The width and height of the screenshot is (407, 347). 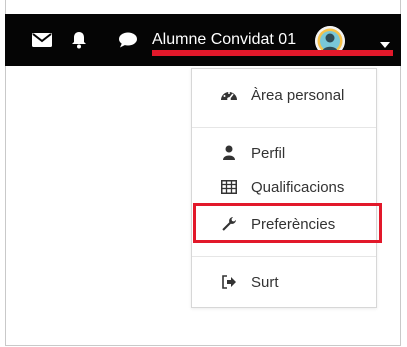 I want to click on bell-icon, so click(x=79, y=40).